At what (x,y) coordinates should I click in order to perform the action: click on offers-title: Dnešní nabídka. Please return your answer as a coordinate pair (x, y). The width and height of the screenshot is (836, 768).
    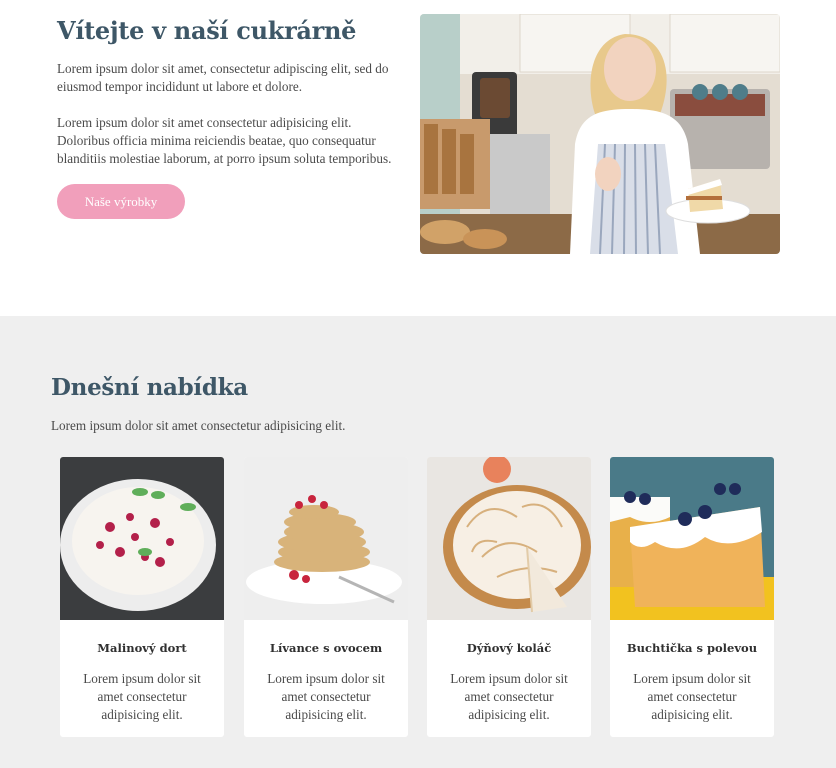
    Looking at the image, I should click on (149, 387).